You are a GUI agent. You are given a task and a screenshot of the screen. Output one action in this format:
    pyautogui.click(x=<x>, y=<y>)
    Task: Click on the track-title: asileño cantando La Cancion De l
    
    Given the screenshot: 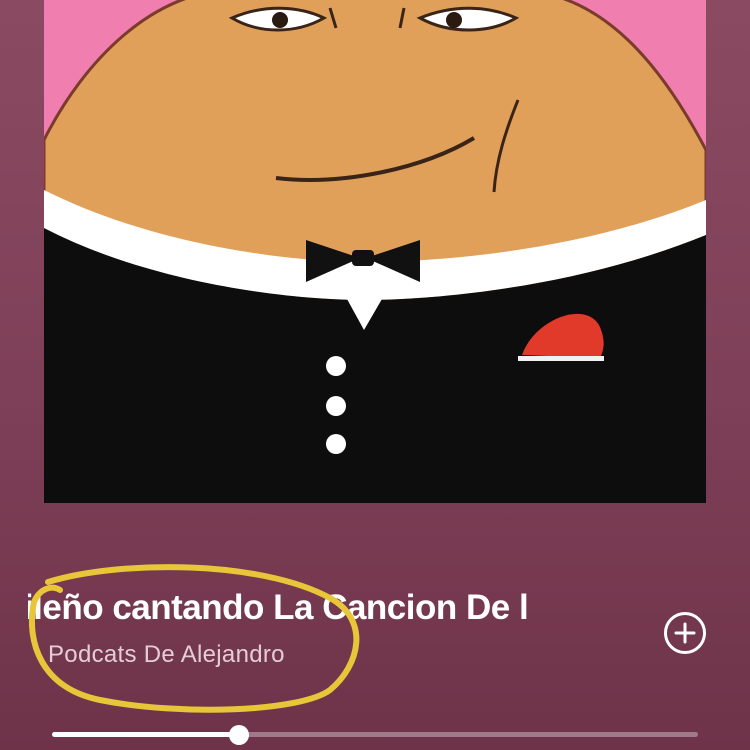 What is the action you would take?
    pyautogui.click(x=329, y=608)
    